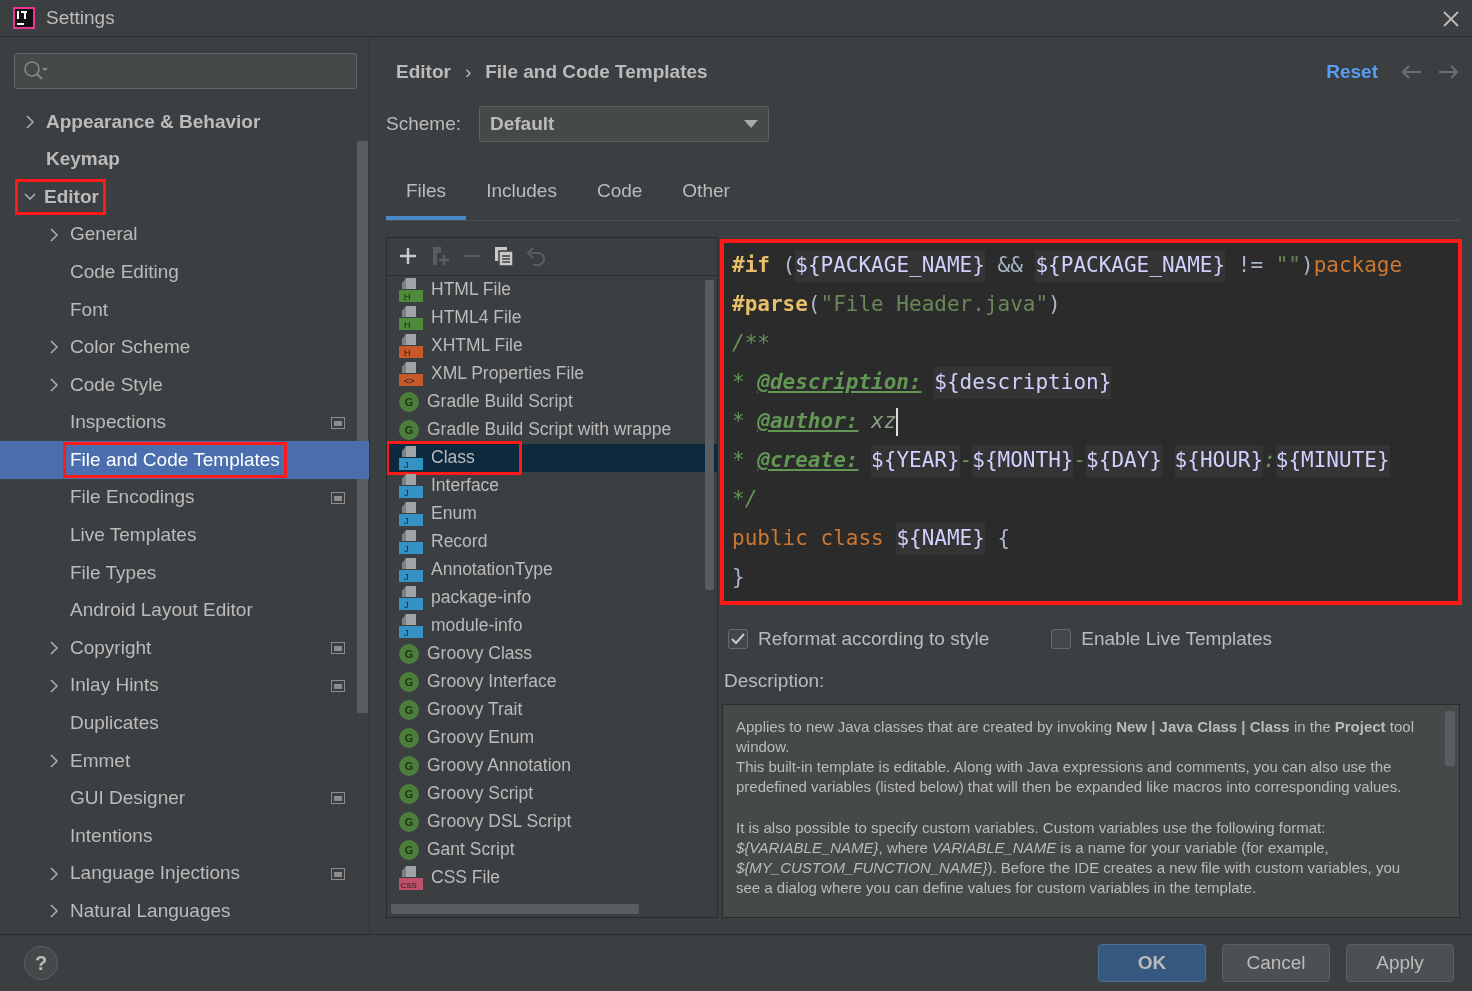  What do you see at coordinates (41, 963) in the screenshot?
I see `help-button: ?` at bounding box center [41, 963].